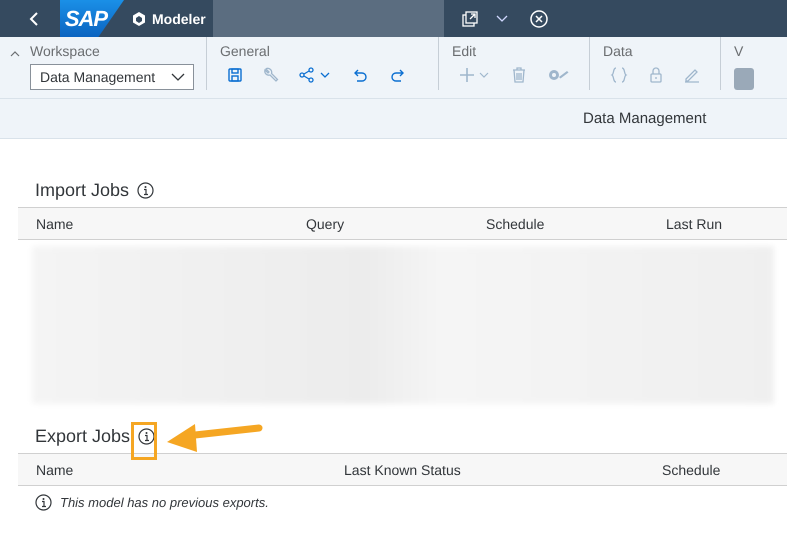 This screenshot has width=787, height=539. What do you see at coordinates (361, 75) in the screenshot?
I see `undo-icon` at bounding box center [361, 75].